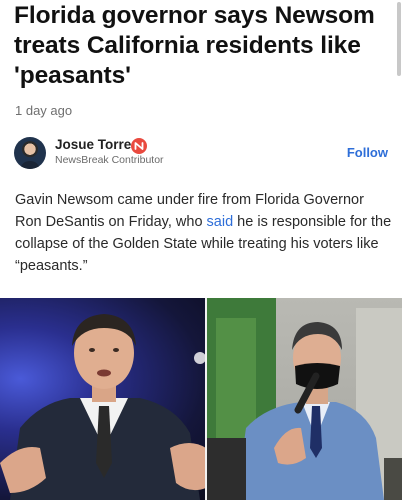  Describe the element at coordinates (367, 152) in the screenshot. I see `follow-button: Follow` at that location.